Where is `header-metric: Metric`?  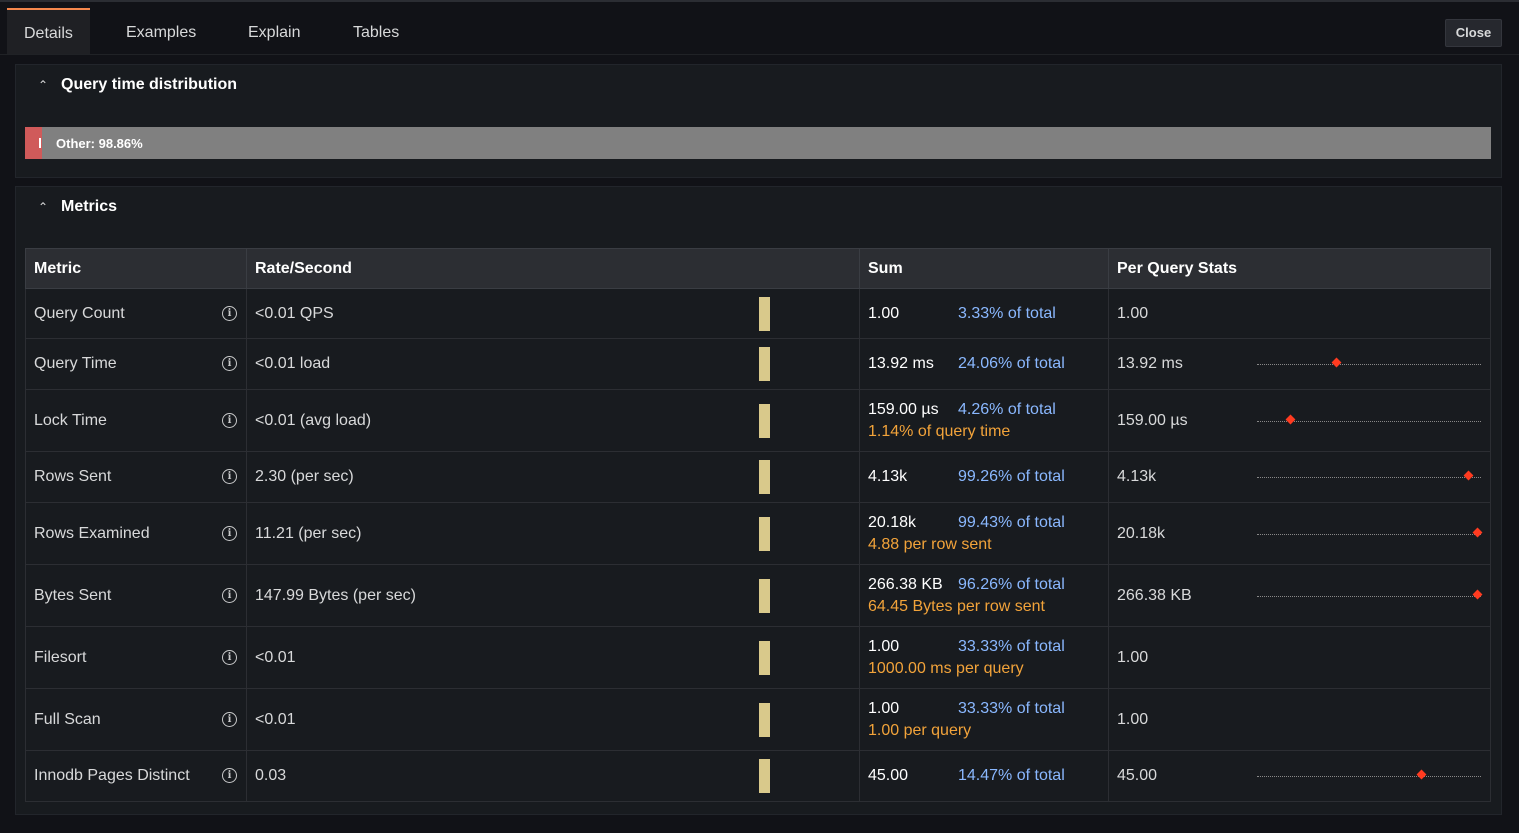 header-metric: Metric is located at coordinates (136, 268).